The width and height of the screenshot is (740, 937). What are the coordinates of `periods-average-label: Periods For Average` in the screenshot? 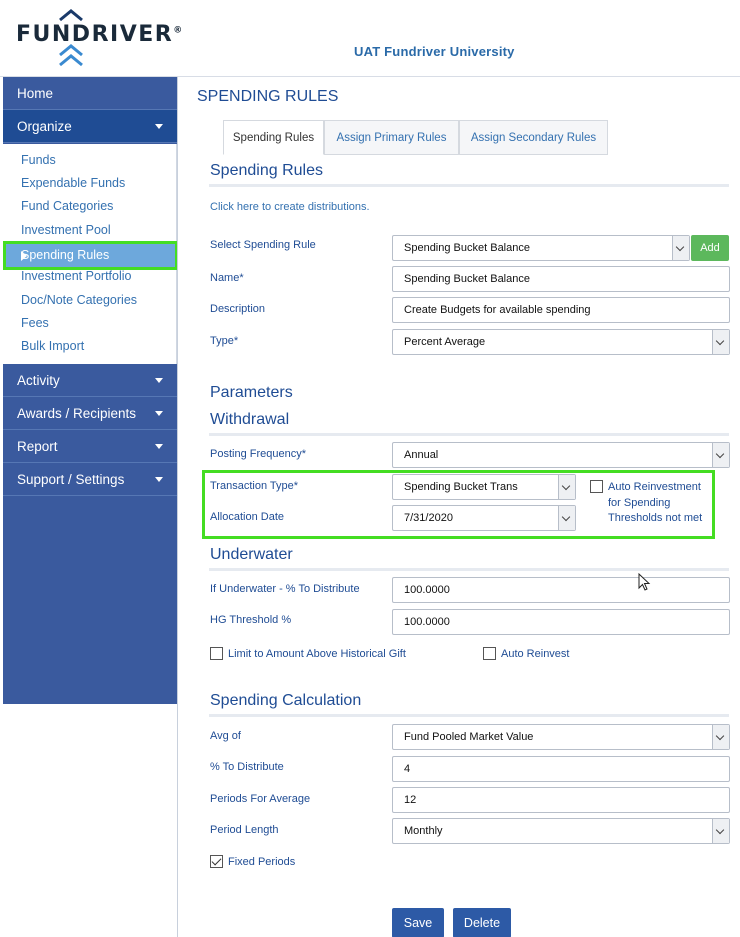 It's located at (260, 799).